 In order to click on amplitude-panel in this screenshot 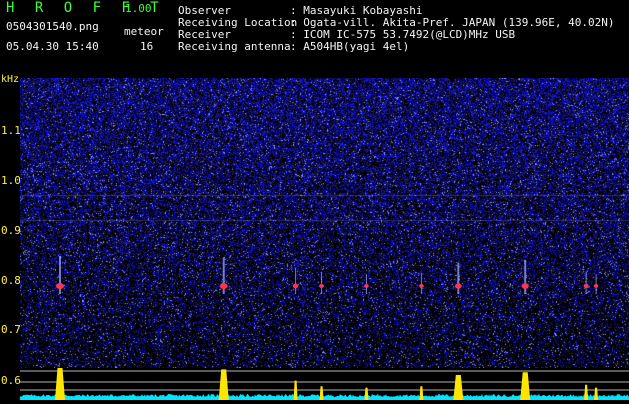, I will do `click(324, 384)`.